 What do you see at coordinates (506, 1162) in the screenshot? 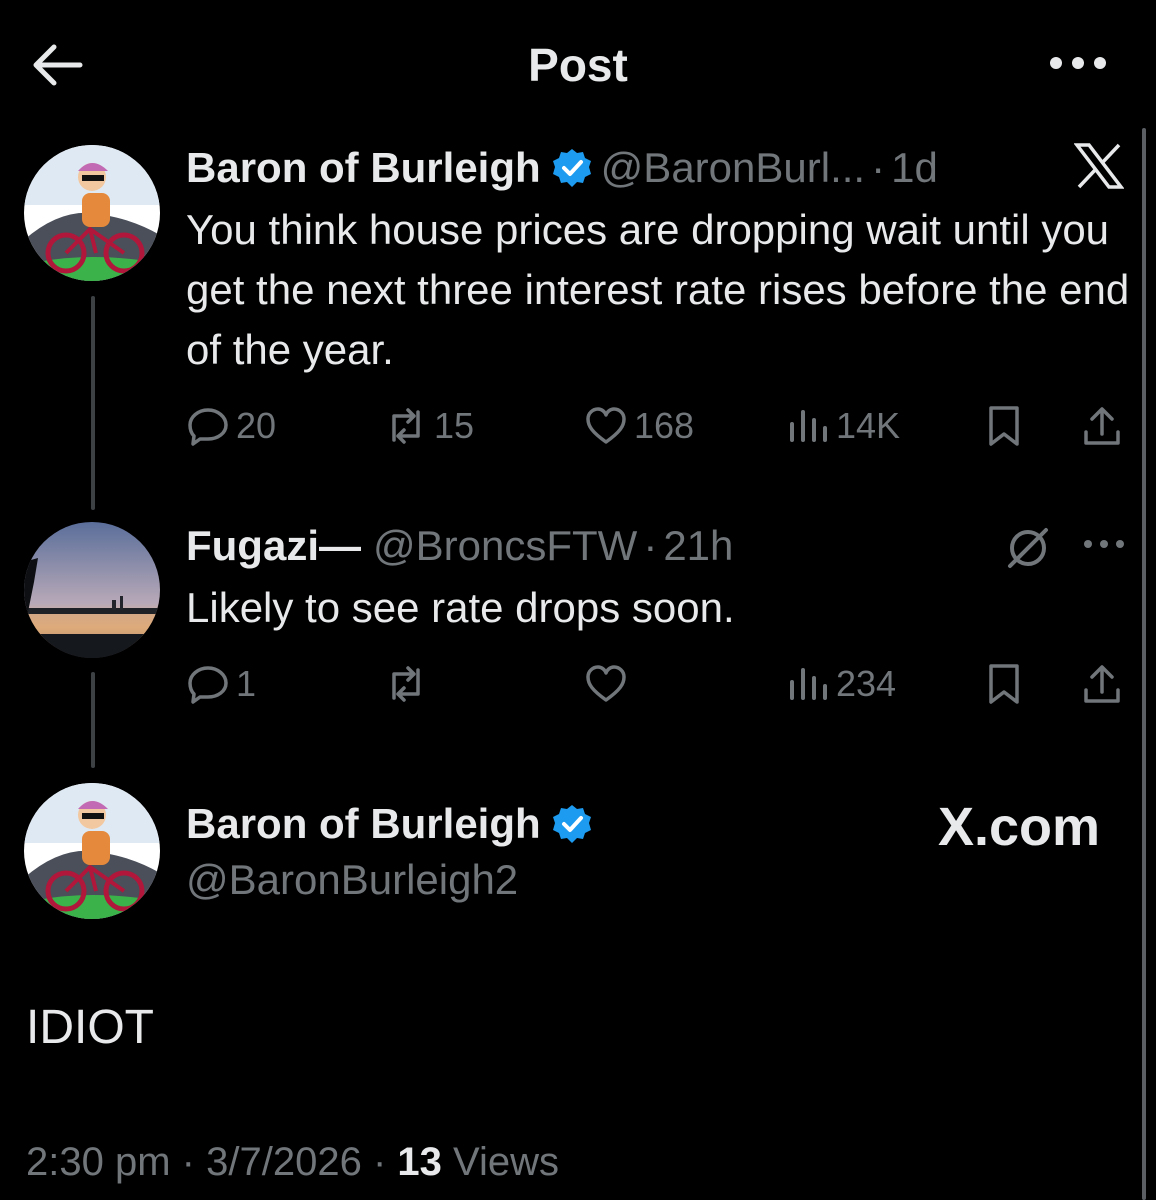
I see `post-views-label: Views` at bounding box center [506, 1162].